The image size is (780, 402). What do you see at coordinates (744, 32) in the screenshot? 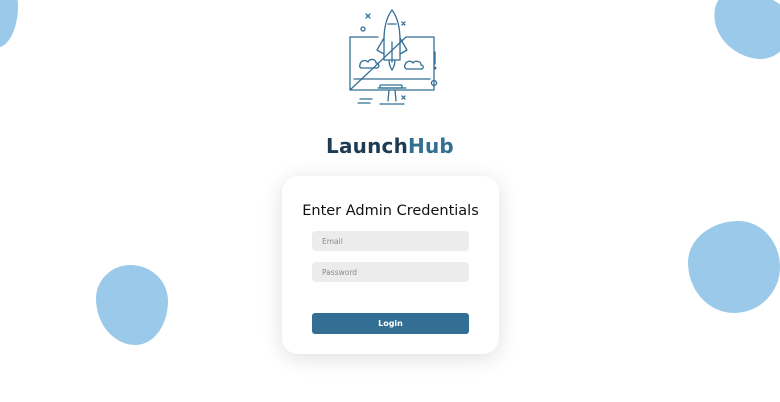
I see `decorative-blob-top-right` at bounding box center [744, 32].